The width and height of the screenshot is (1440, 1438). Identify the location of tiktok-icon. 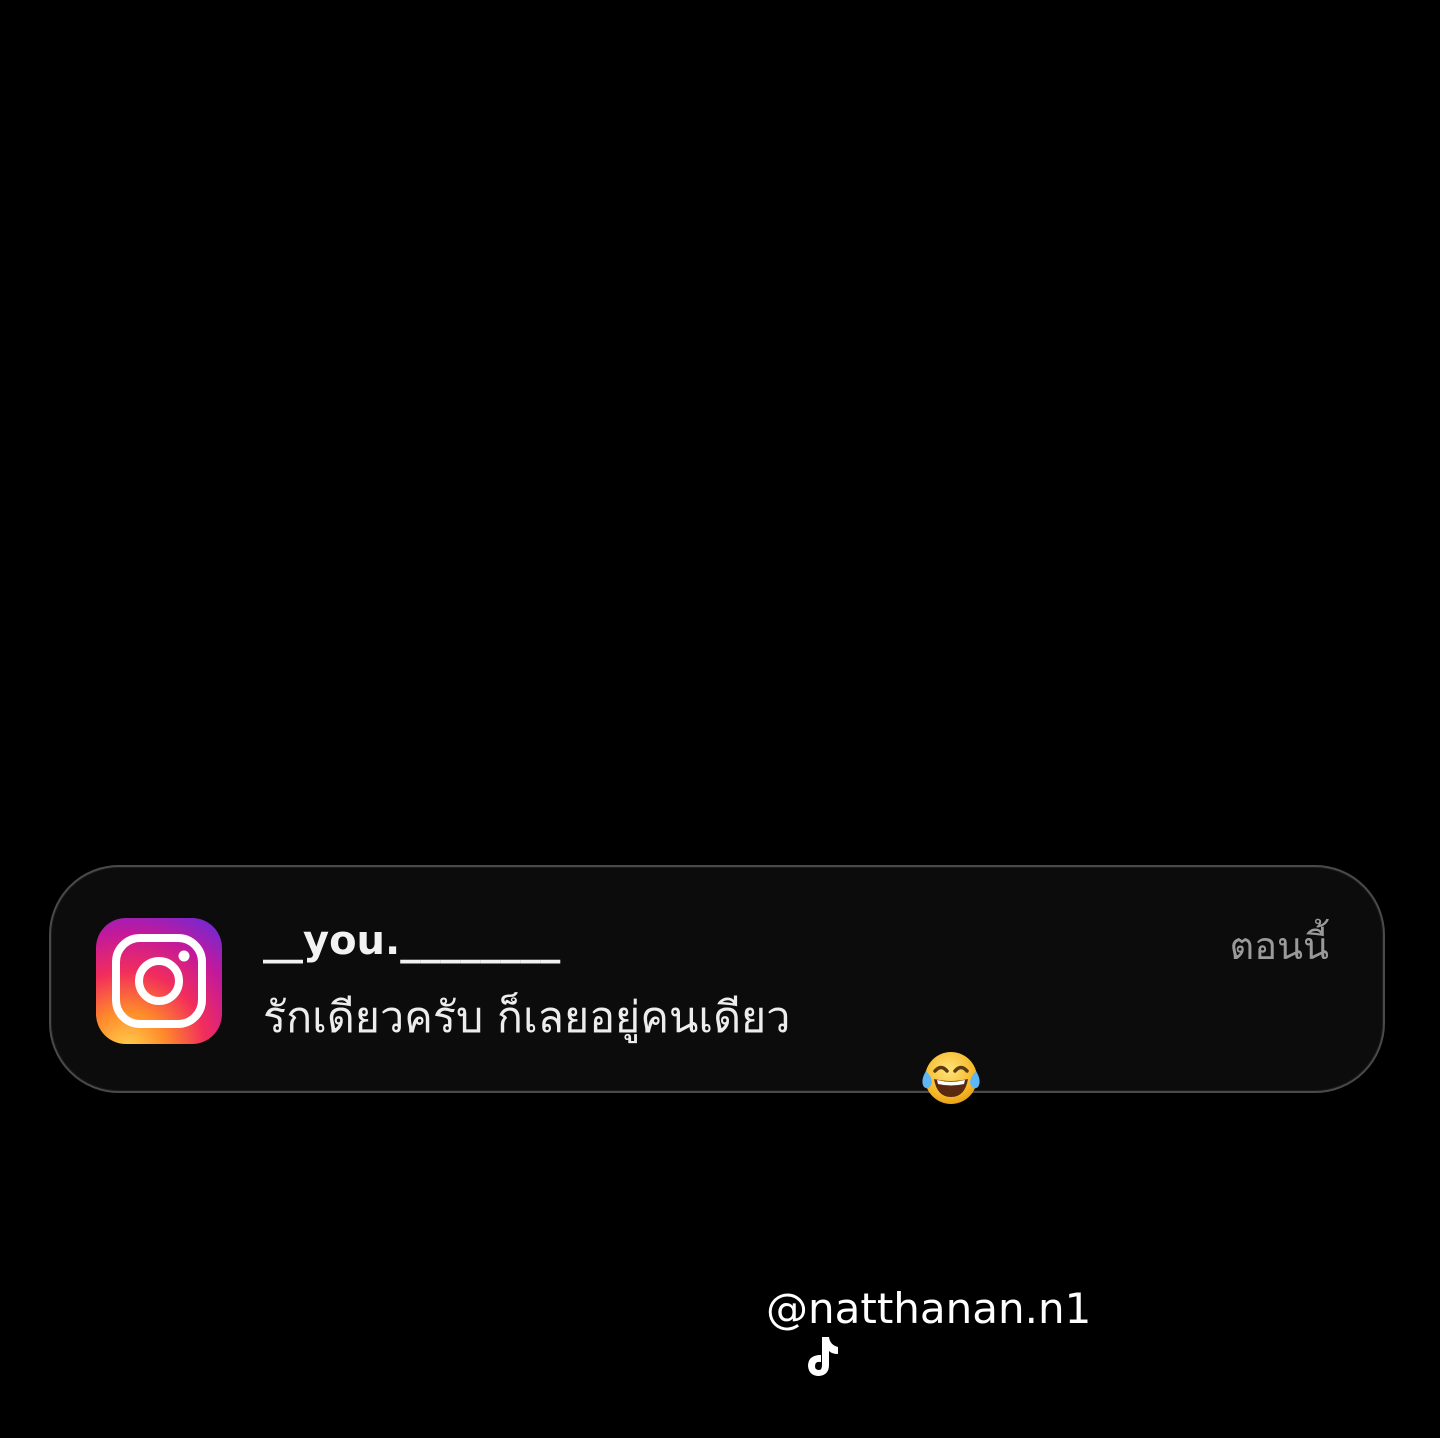
(780, 1331).